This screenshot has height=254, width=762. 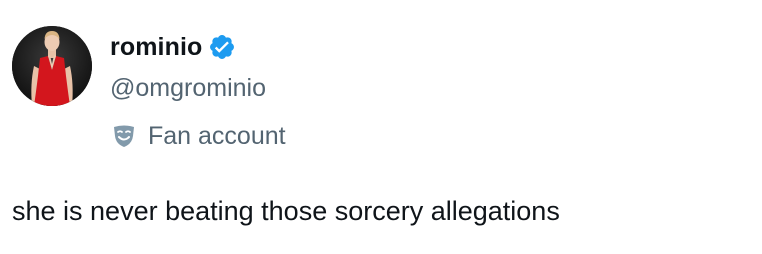 I want to click on author-name-row: rominio, so click(x=173, y=47).